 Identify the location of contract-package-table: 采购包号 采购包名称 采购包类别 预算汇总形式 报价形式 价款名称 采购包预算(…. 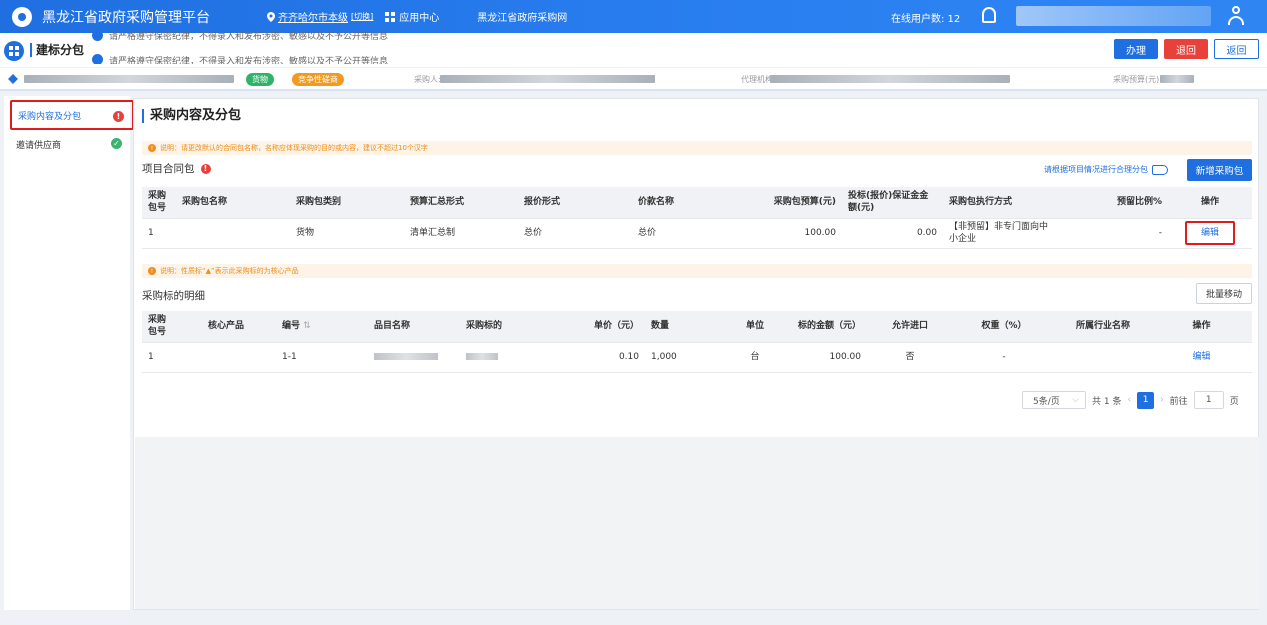
(697, 218).